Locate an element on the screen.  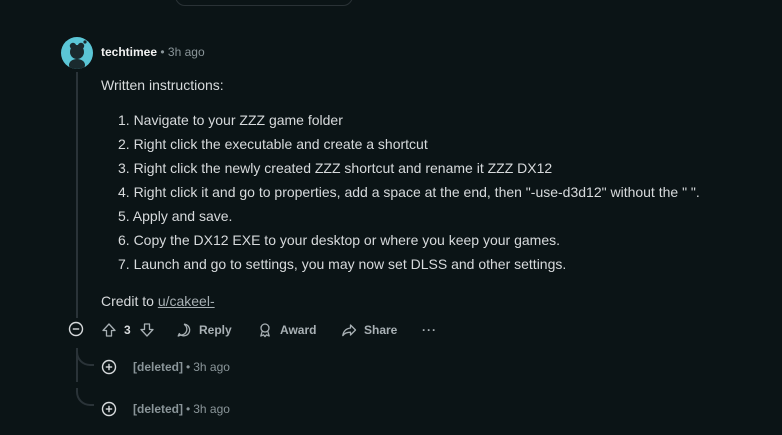
vote-count: 3 is located at coordinates (127, 330).